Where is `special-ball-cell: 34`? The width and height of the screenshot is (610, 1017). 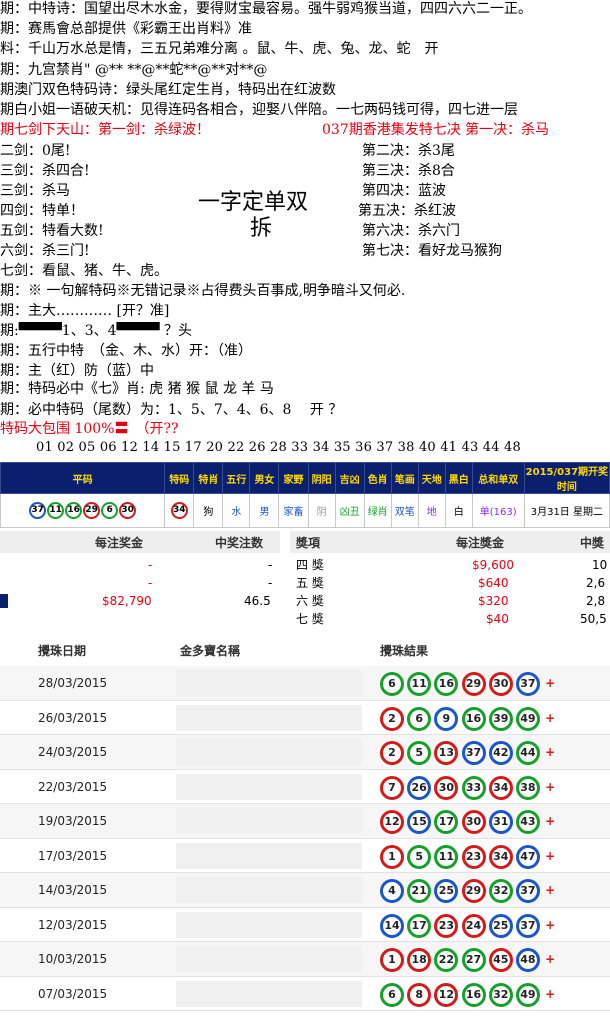 special-ball-cell: 34 is located at coordinates (179, 510).